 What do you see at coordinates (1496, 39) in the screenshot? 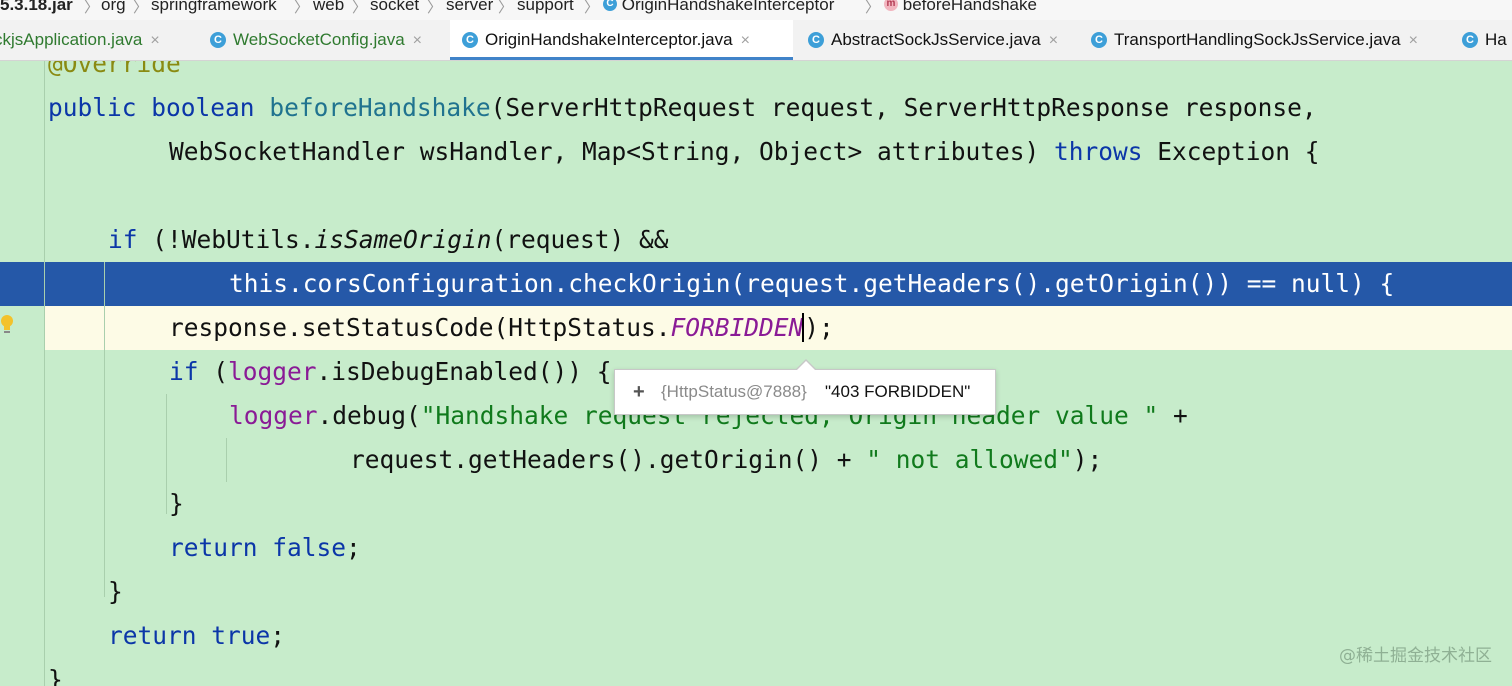
I see `tab-label: Ha` at bounding box center [1496, 39].